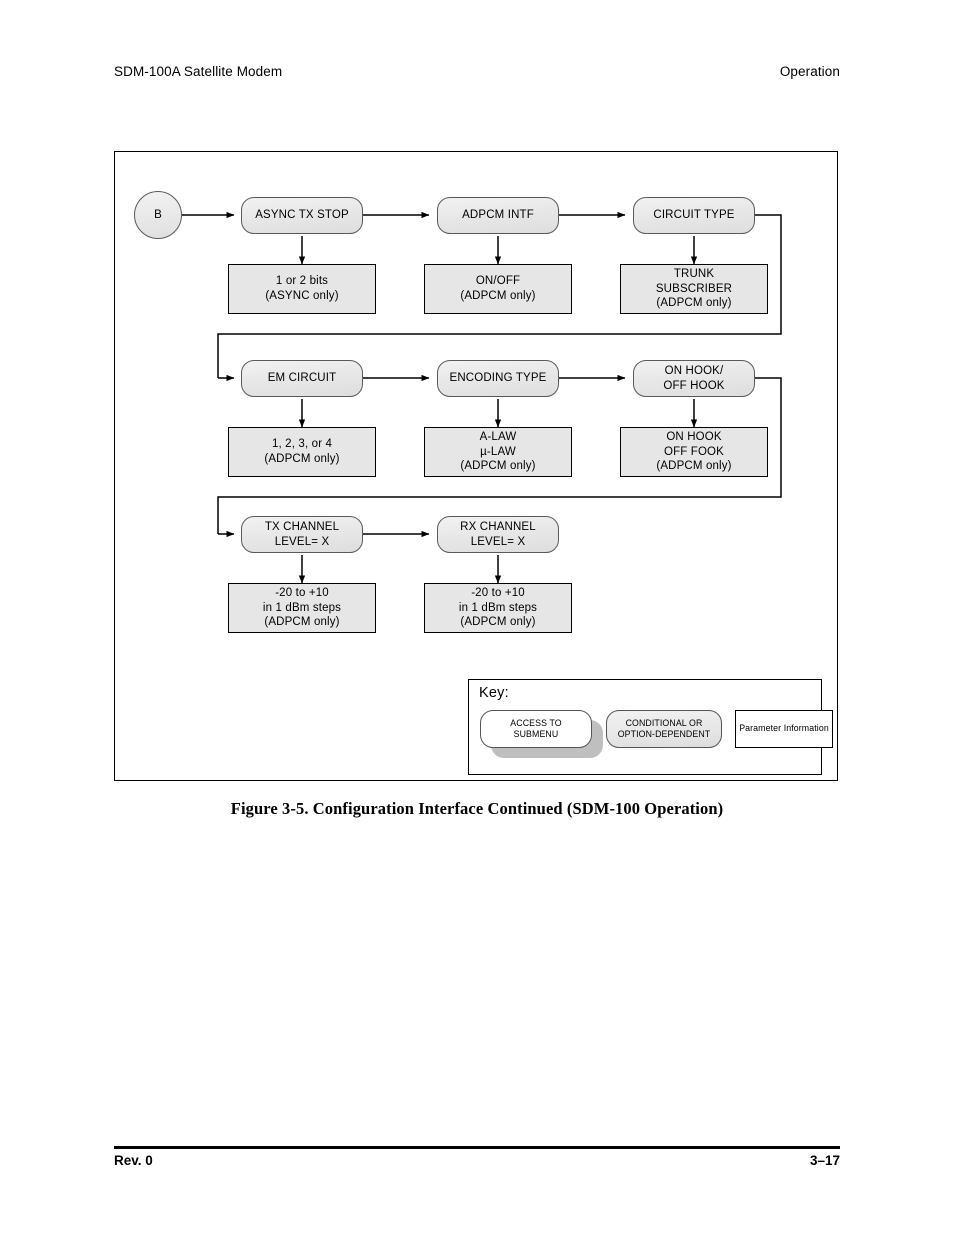  I want to click on page-header: SDM-100A Satellite Modem Operation, so click(477, 71).